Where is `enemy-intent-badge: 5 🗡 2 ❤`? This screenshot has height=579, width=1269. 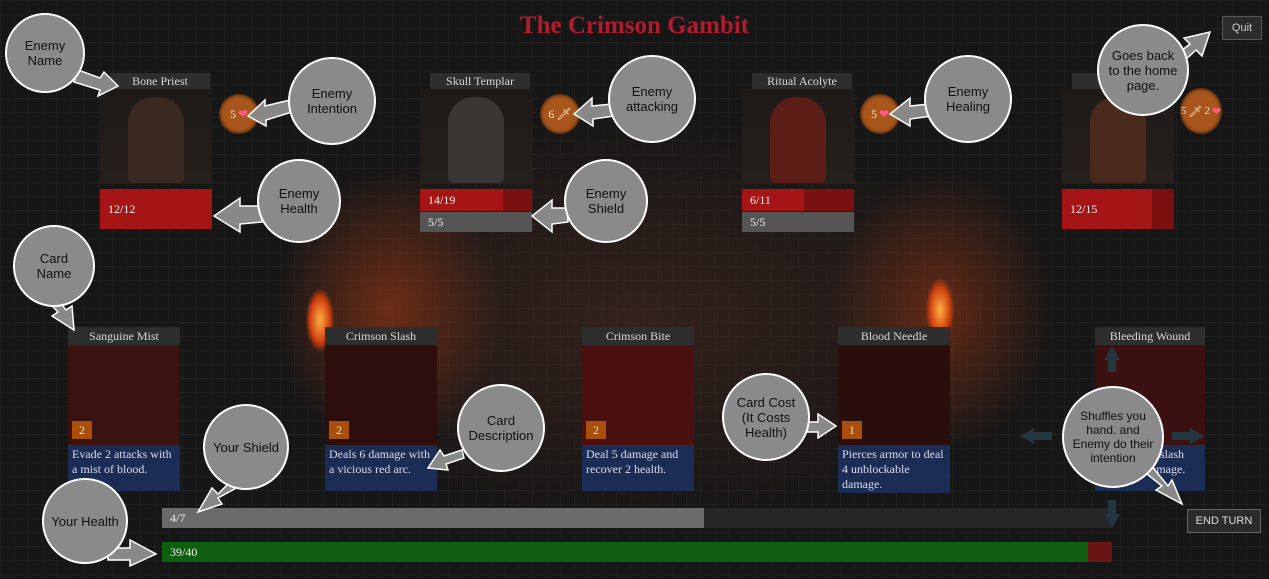 enemy-intent-badge: 5 🗡 2 ❤ is located at coordinates (1201, 111).